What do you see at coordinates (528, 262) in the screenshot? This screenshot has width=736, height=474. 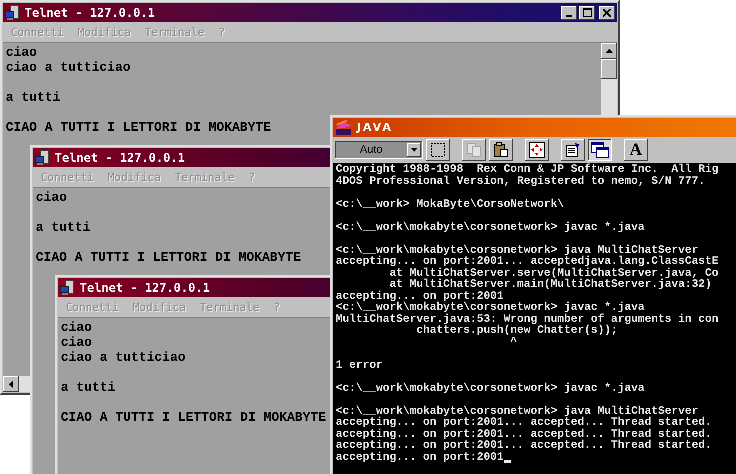 I see `console-line: accepting... on port:2001... acceptedjava.lang.ClassCastE` at bounding box center [528, 262].